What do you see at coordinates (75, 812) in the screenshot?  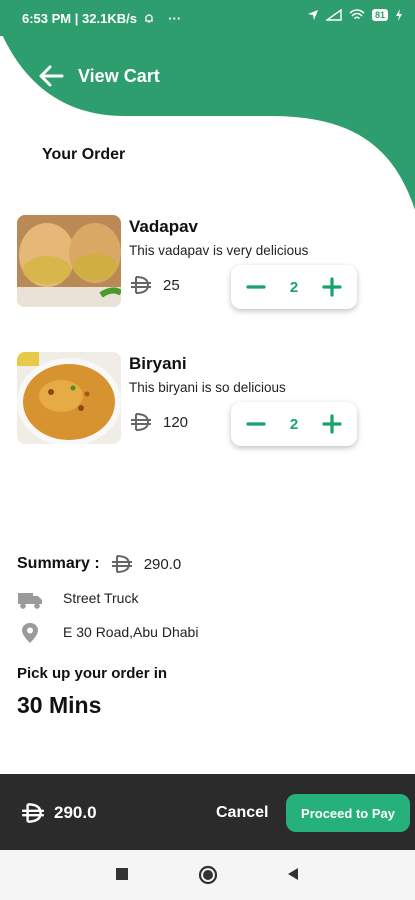 I see `checkout-total: 290.0` at bounding box center [75, 812].